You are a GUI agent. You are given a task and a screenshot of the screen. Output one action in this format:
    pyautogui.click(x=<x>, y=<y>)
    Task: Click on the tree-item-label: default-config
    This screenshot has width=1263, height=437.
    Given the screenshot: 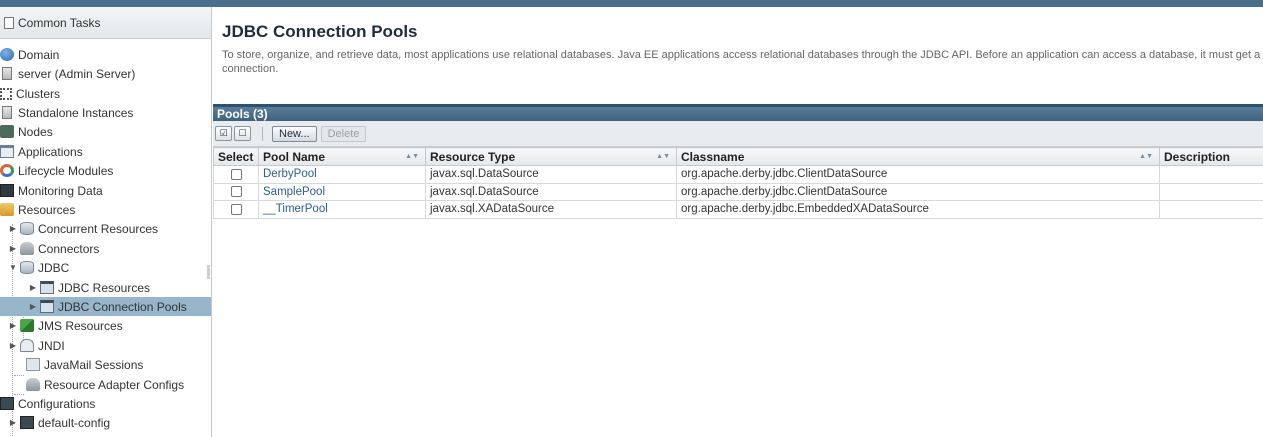 What is the action you would take?
    pyautogui.click(x=74, y=422)
    